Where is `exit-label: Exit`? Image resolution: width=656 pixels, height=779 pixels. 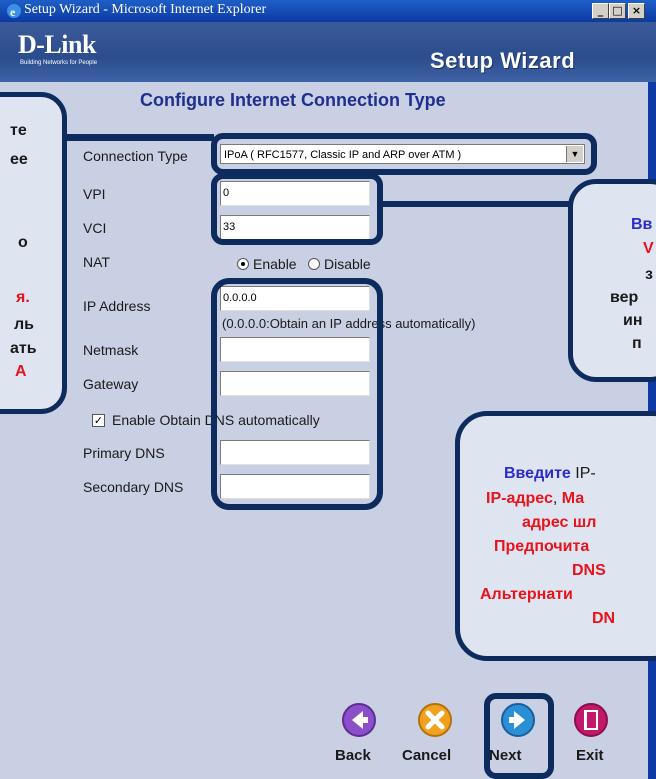
exit-label: Exit is located at coordinates (590, 755).